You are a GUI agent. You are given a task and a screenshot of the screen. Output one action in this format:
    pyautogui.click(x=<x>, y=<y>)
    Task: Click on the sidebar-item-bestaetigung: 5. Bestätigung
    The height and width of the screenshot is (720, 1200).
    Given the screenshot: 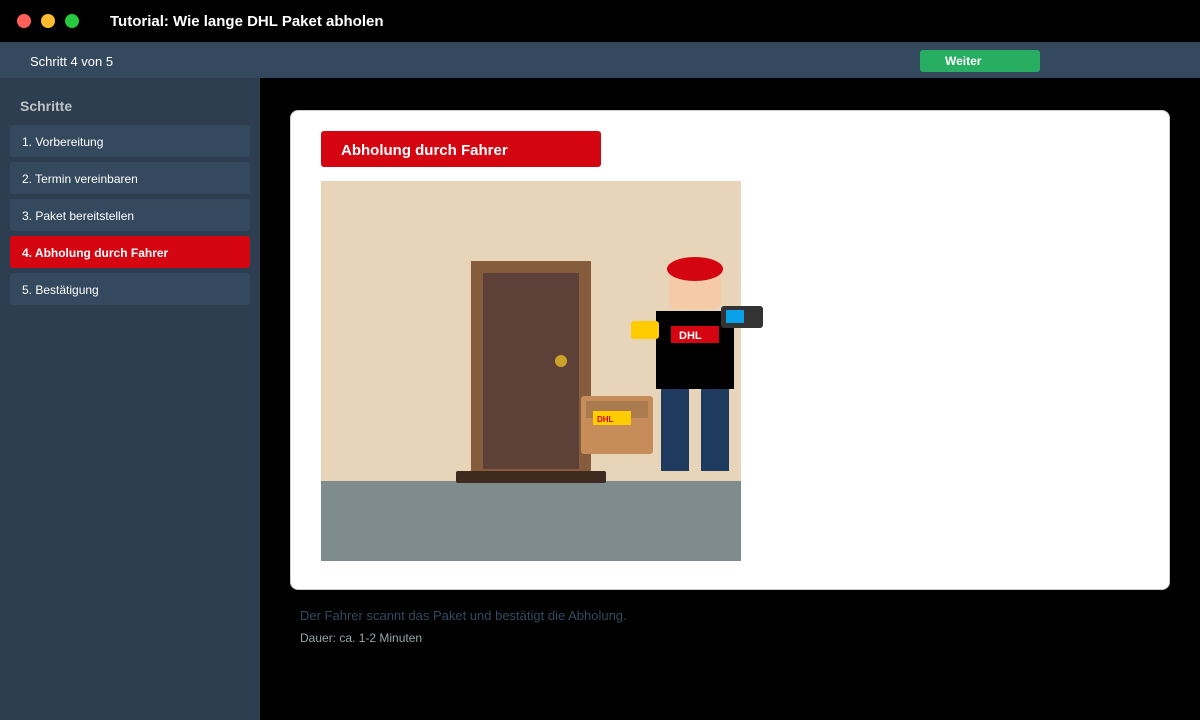 What is the action you would take?
    pyautogui.click(x=130, y=289)
    